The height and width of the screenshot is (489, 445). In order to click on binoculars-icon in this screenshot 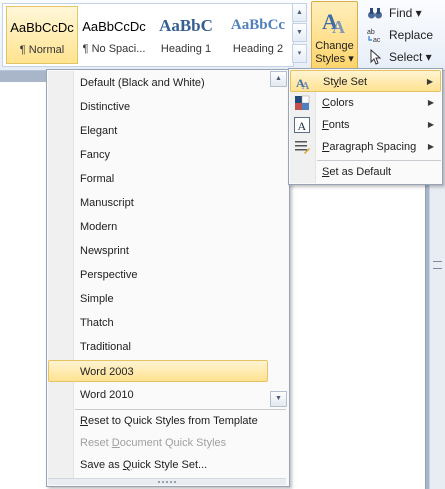, I will do `click(376, 13)`.